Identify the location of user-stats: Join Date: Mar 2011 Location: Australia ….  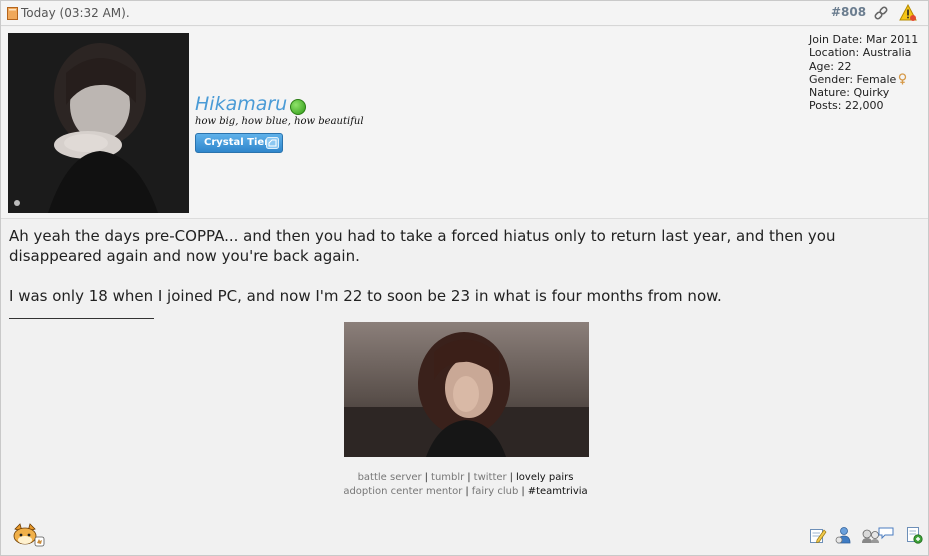
(863, 73).